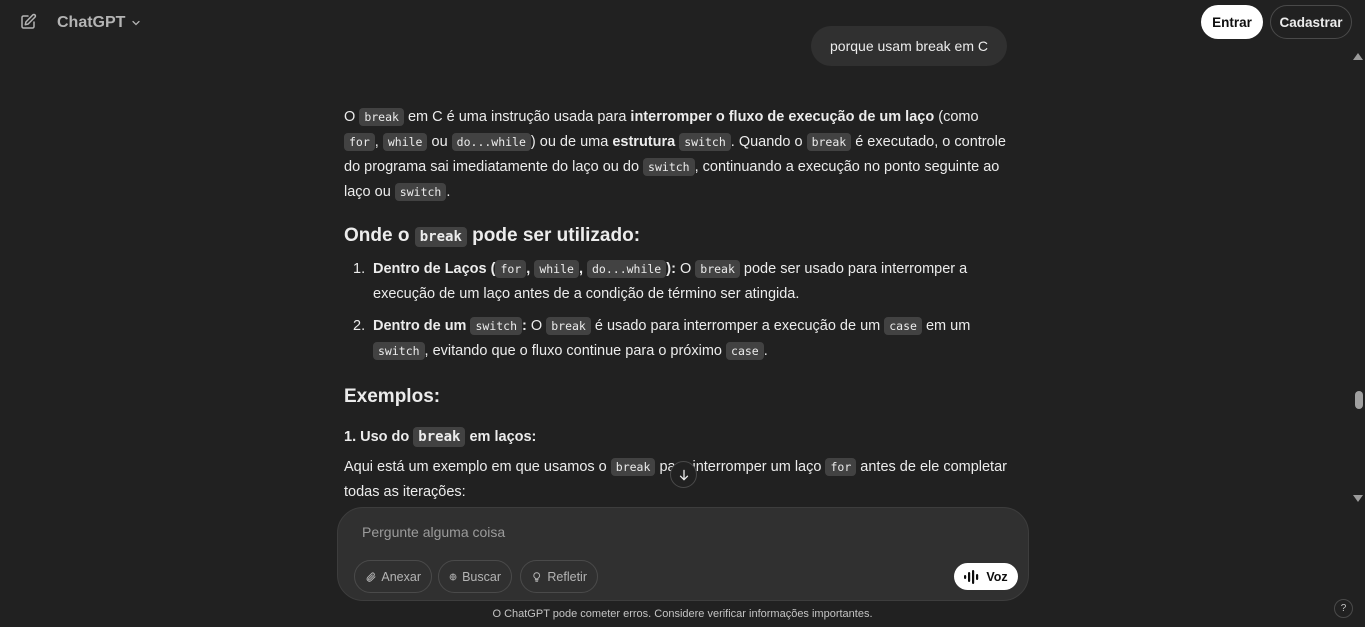 The height and width of the screenshot is (627, 1365). I want to click on help-button: ?, so click(1343, 608).